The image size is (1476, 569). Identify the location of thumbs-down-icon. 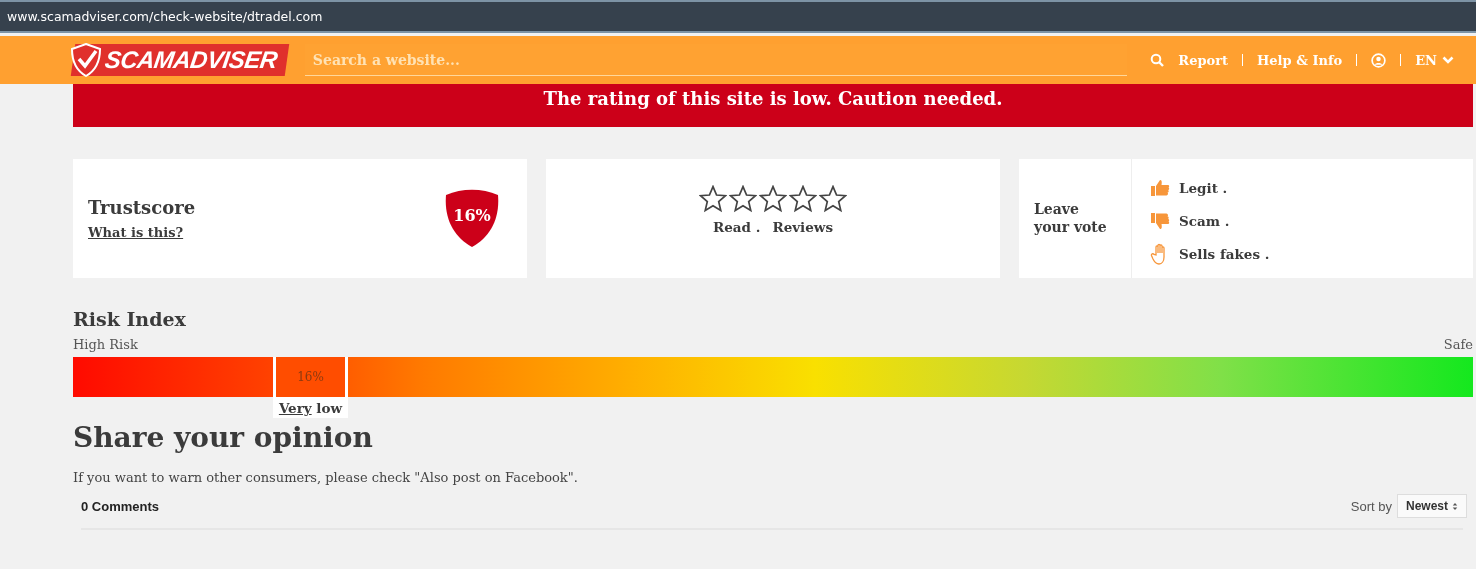
(1160, 221).